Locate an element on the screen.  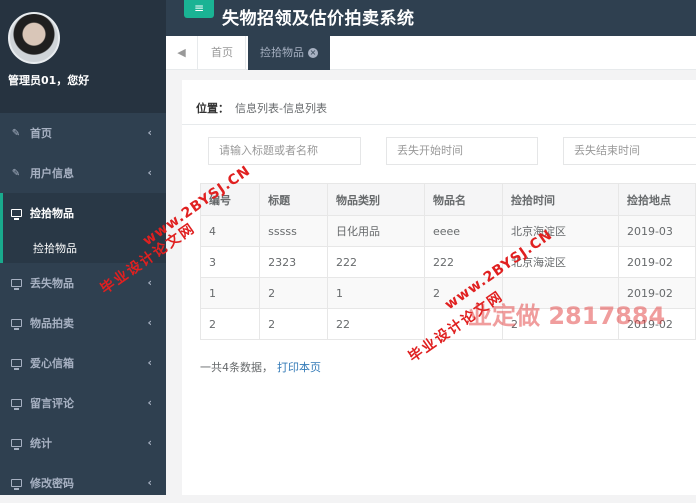
breadcrumb-path: 信息列表-信息列表 is located at coordinates (281, 108).